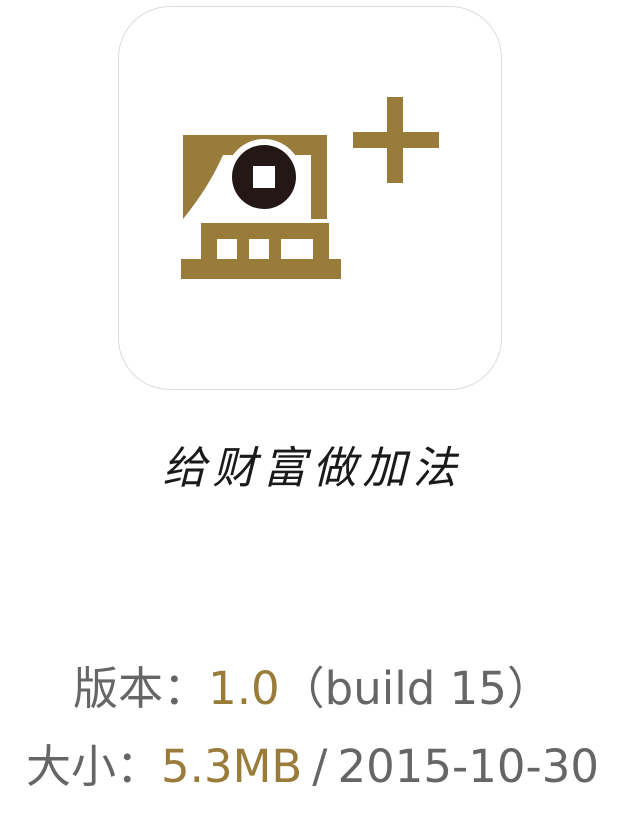 Image resolution: width=625 pixels, height=813 pixels. What do you see at coordinates (468, 766) in the screenshot?
I see `release-date: 2015-10-30` at bounding box center [468, 766].